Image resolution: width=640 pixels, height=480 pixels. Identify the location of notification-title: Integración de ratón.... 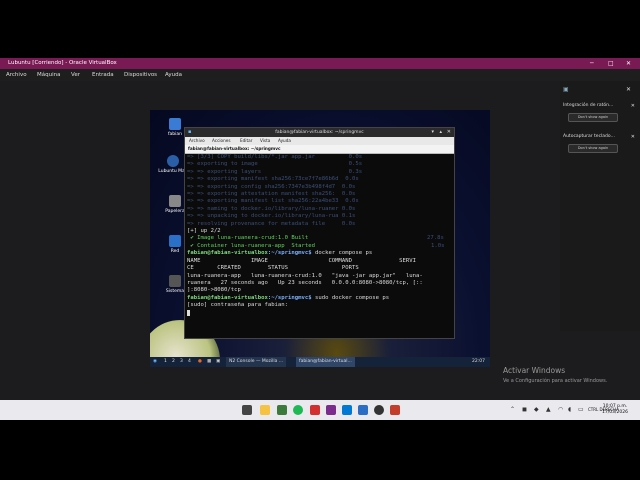
(588, 105).